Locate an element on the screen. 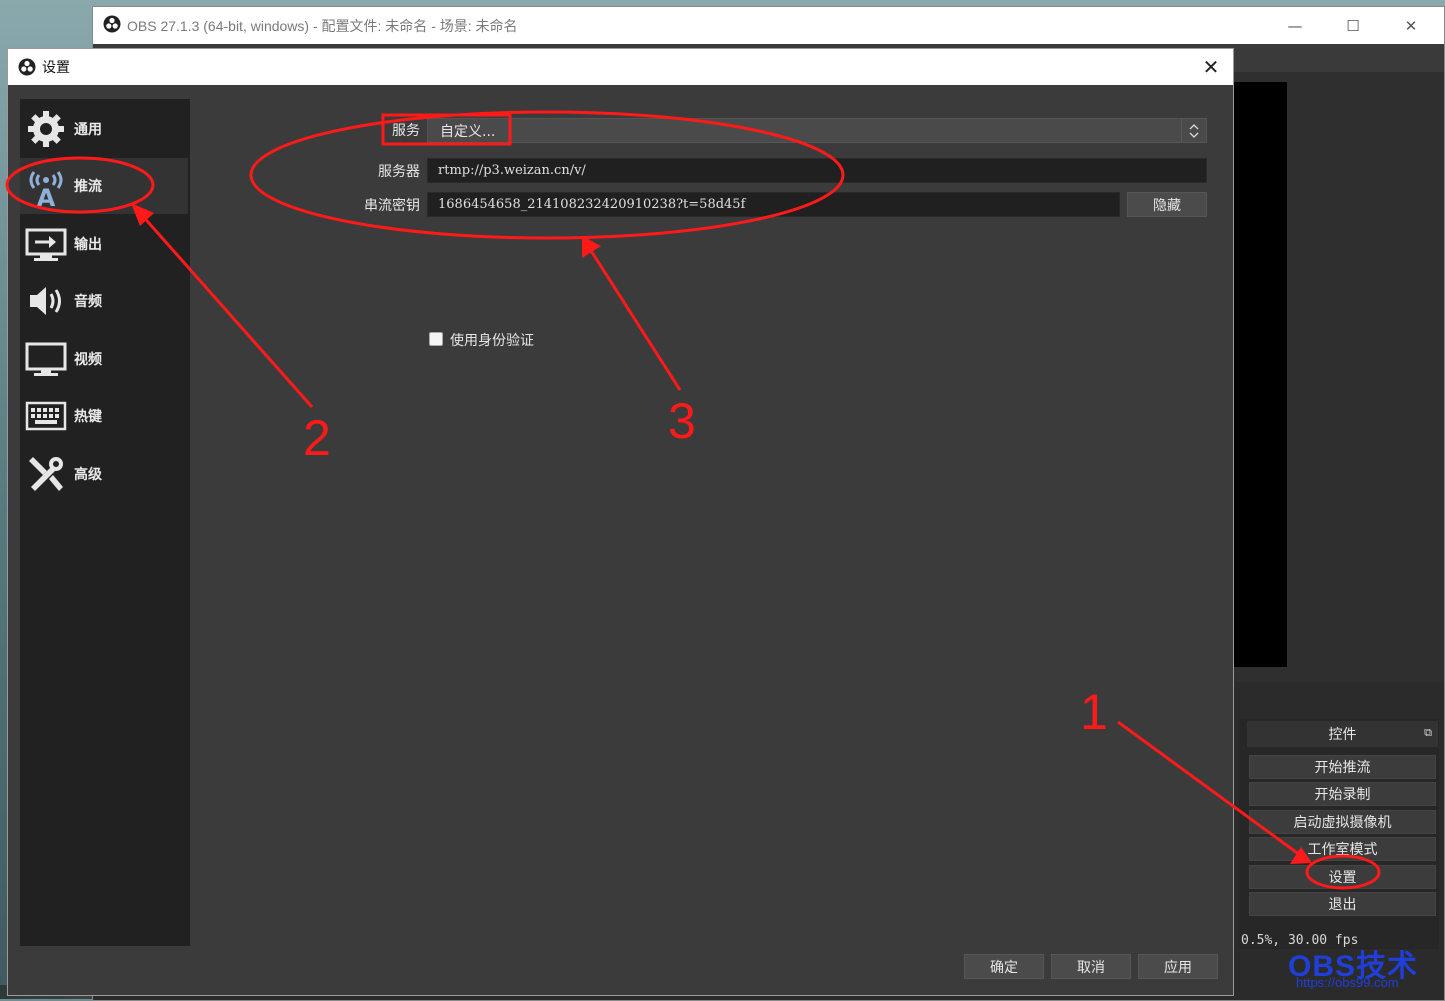 The image size is (1445, 1001). sidebar-item-video: 视频 is located at coordinates (104, 359).